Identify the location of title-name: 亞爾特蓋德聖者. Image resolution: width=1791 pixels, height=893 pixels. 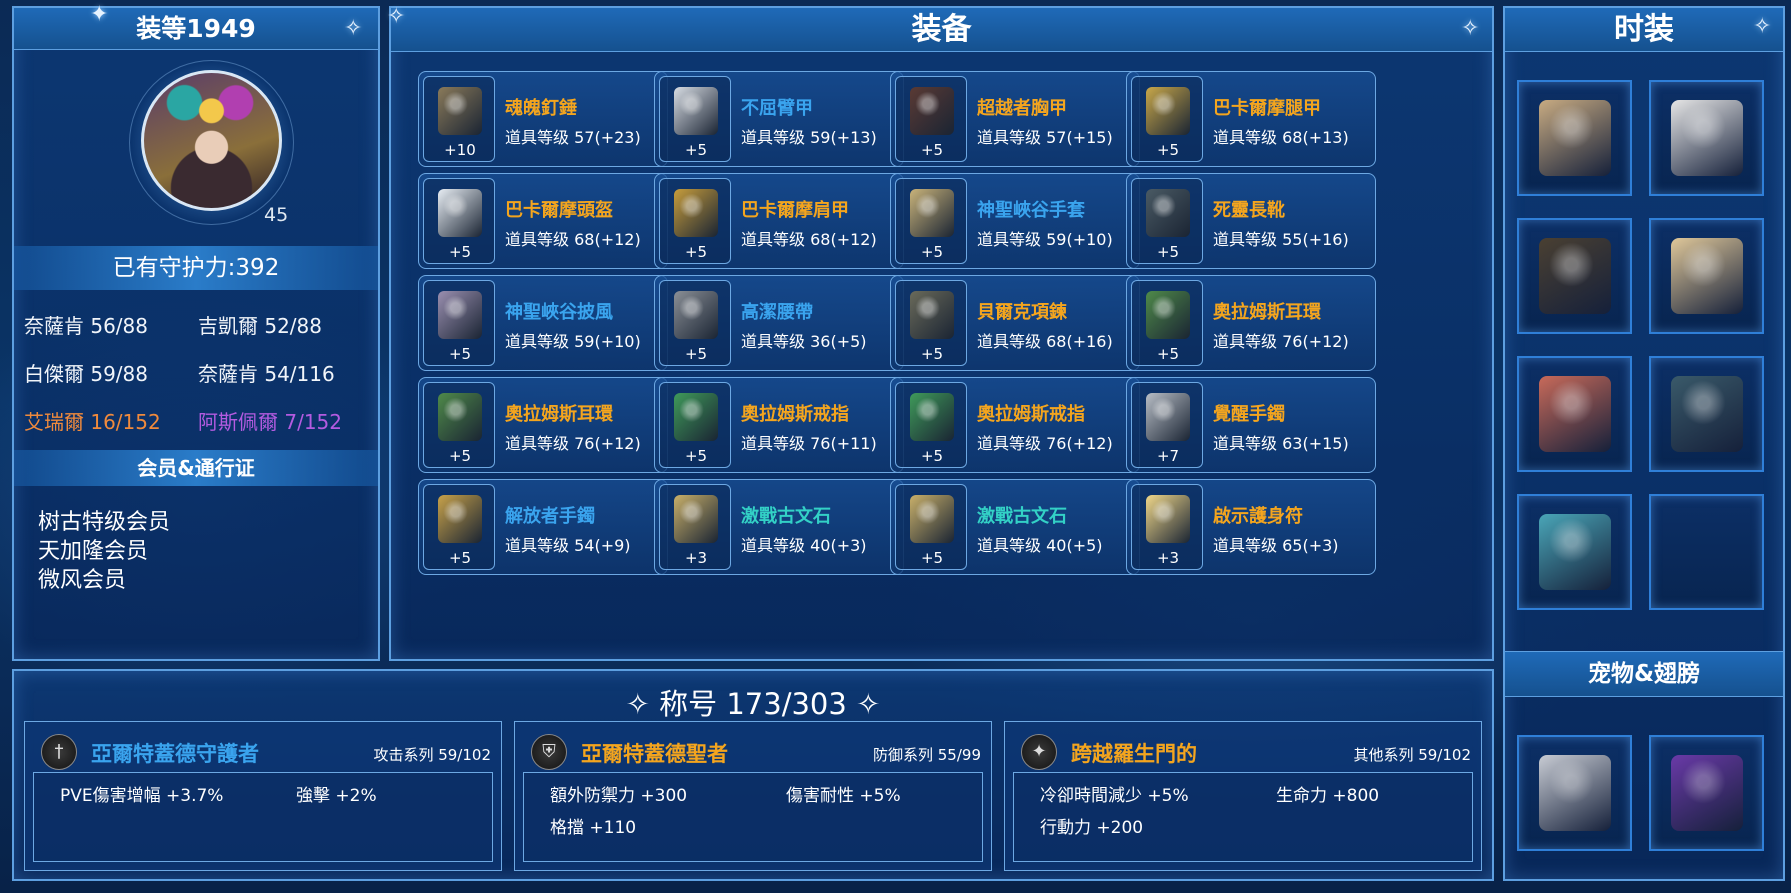
(654, 754).